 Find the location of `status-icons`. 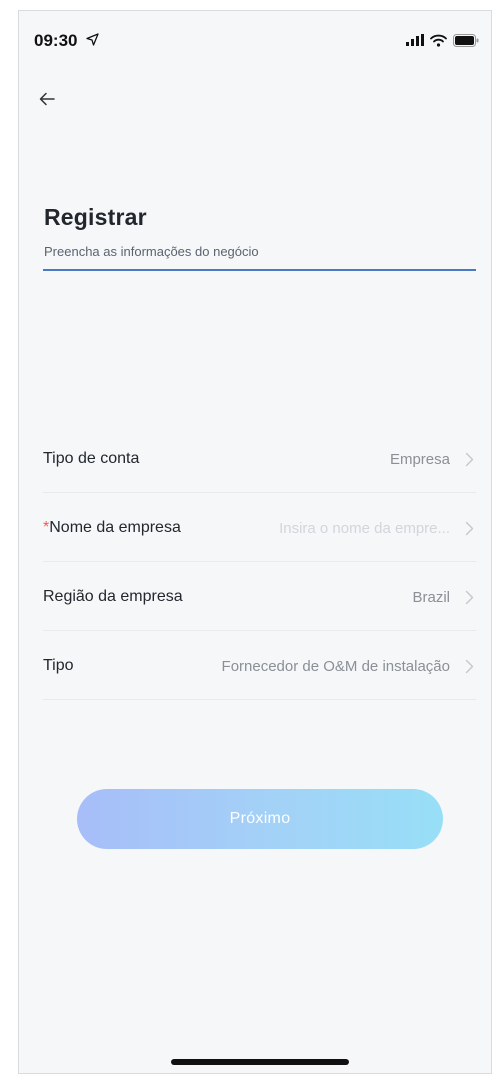

status-icons is located at coordinates (442, 40).